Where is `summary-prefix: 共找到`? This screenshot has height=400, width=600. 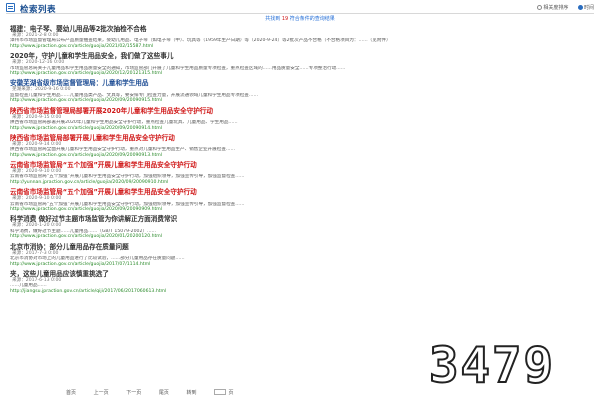
summary-prefix: 共找到 is located at coordinates (273, 19).